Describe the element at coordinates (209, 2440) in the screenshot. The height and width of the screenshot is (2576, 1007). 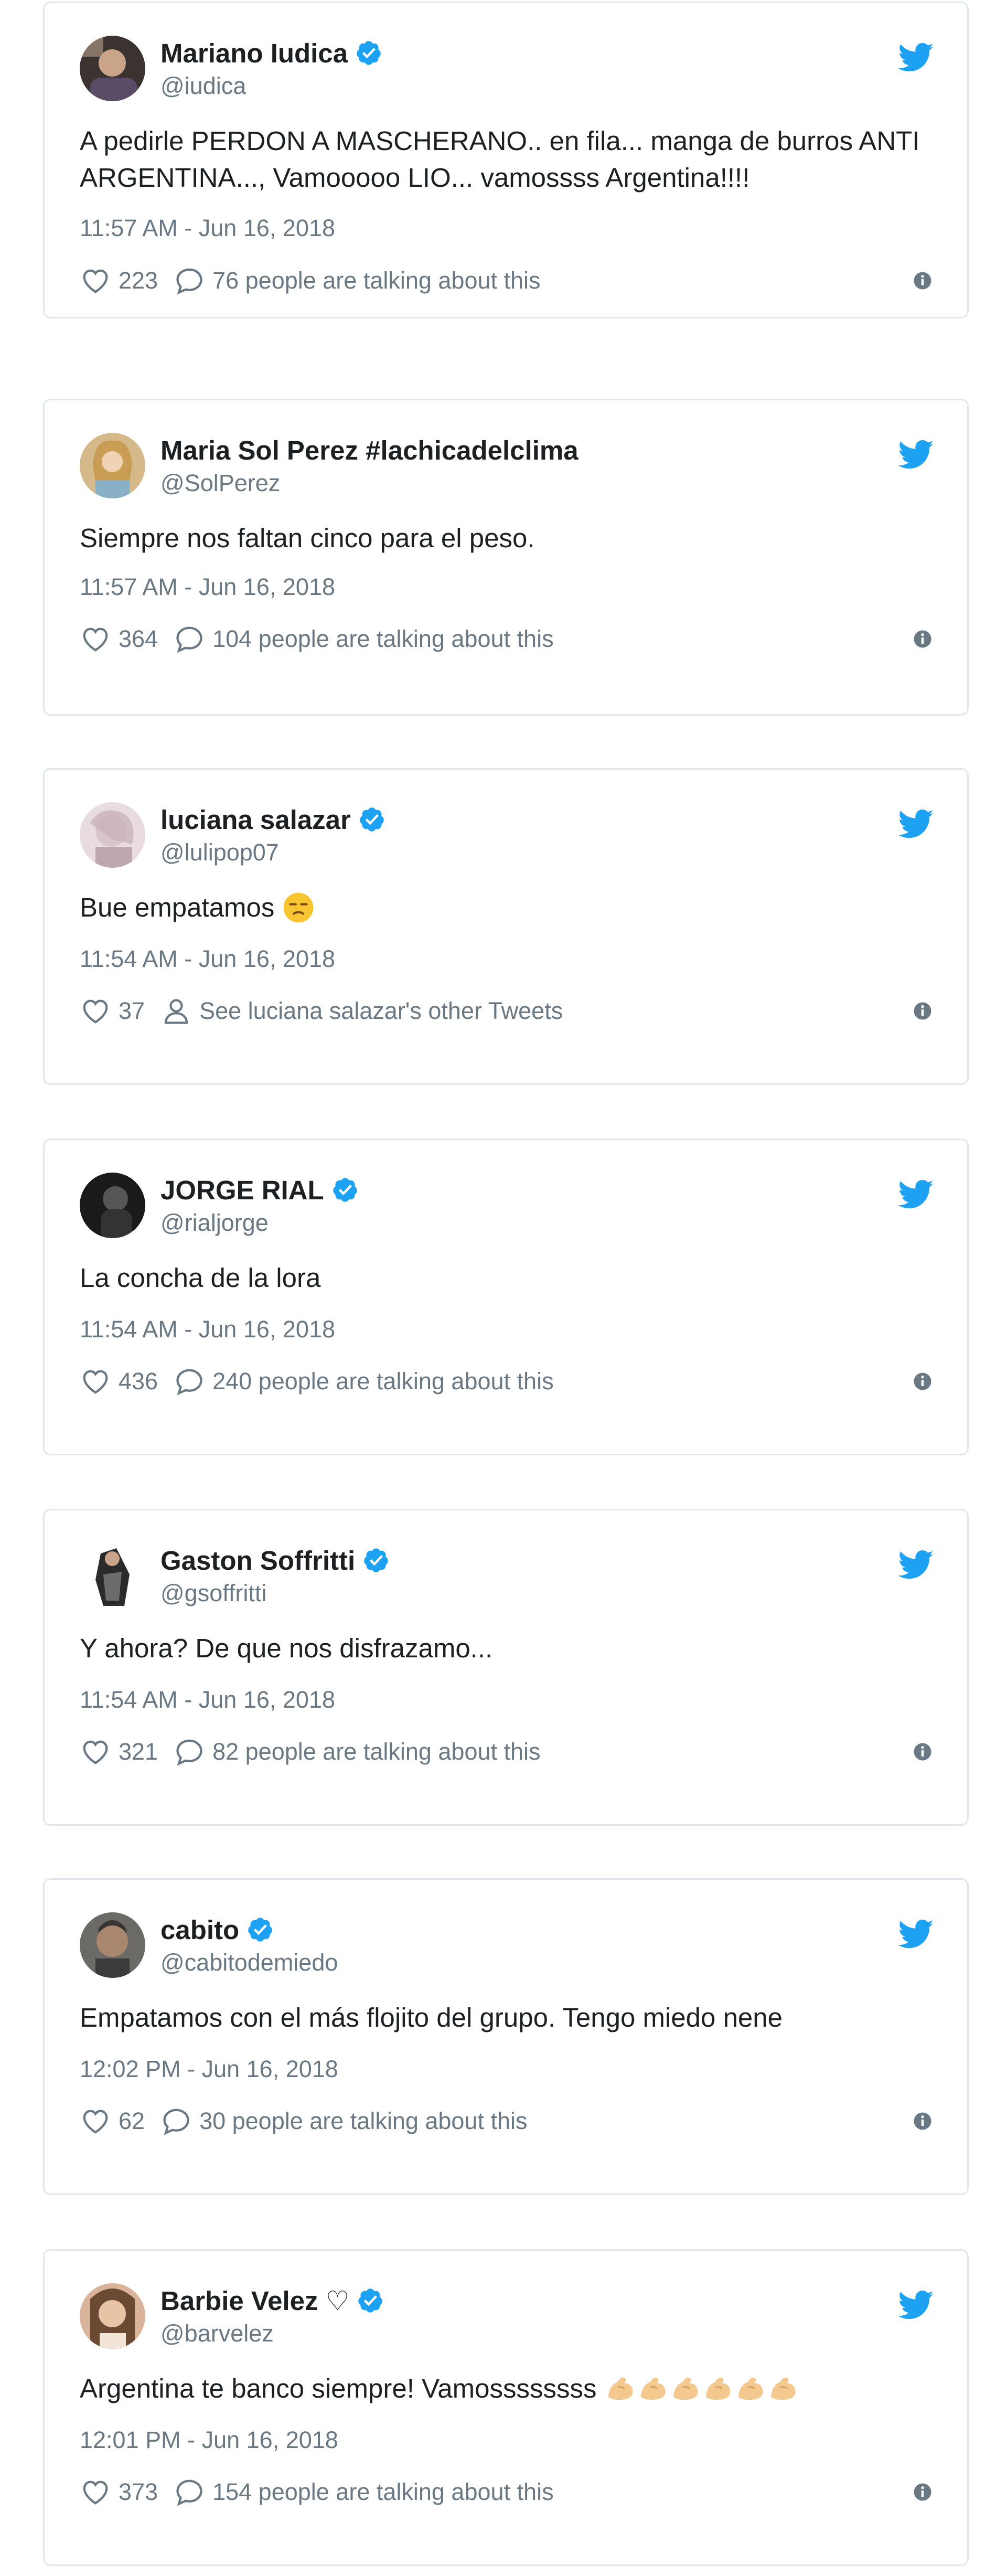
I see `timestamp: 12:01 PM - Jun 16, 2018` at that location.